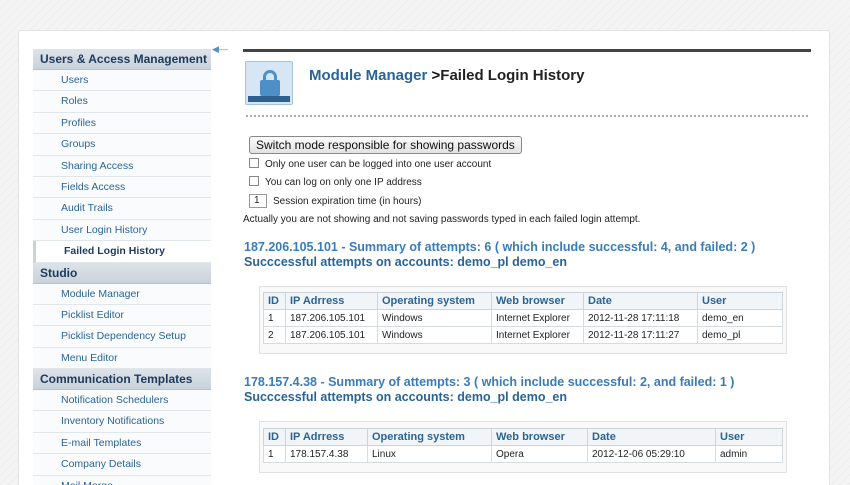 This screenshot has height=485, width=850. I want to click on sidebar-item-users: Users, so click(122, 81).